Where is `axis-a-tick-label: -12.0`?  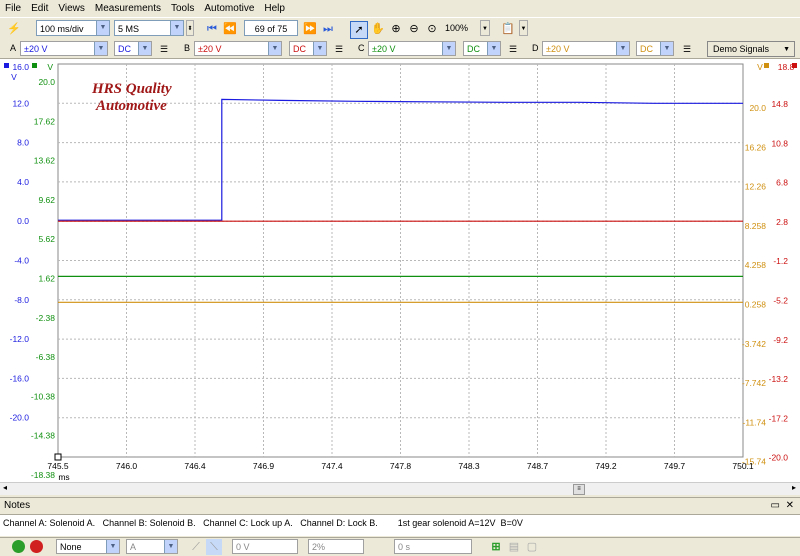 axis-a-tick-label: -12.0 is located at coordinates (20, 339).